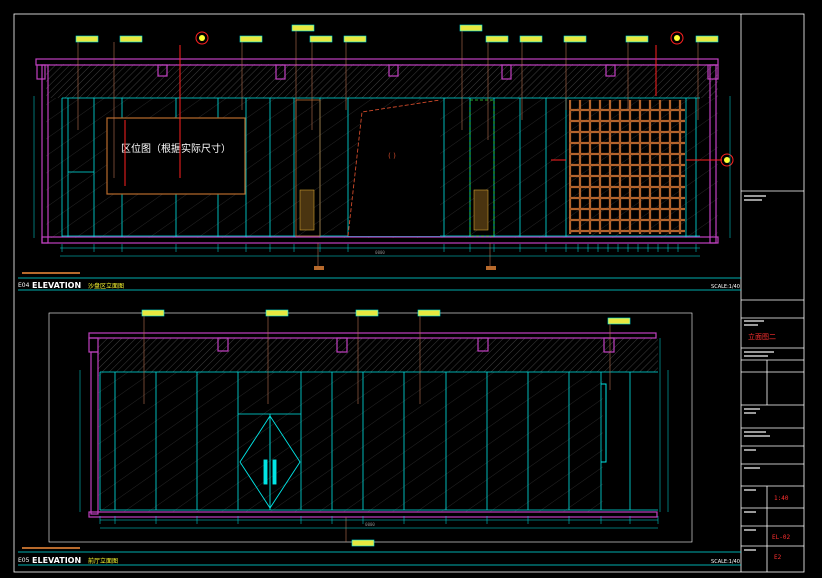 The width and height of the screenshot is (822, 578). What do you see at coordinates (350, 442) in the screenshot?
I see `lower-wall-fill` at bounding box center [350, 442].